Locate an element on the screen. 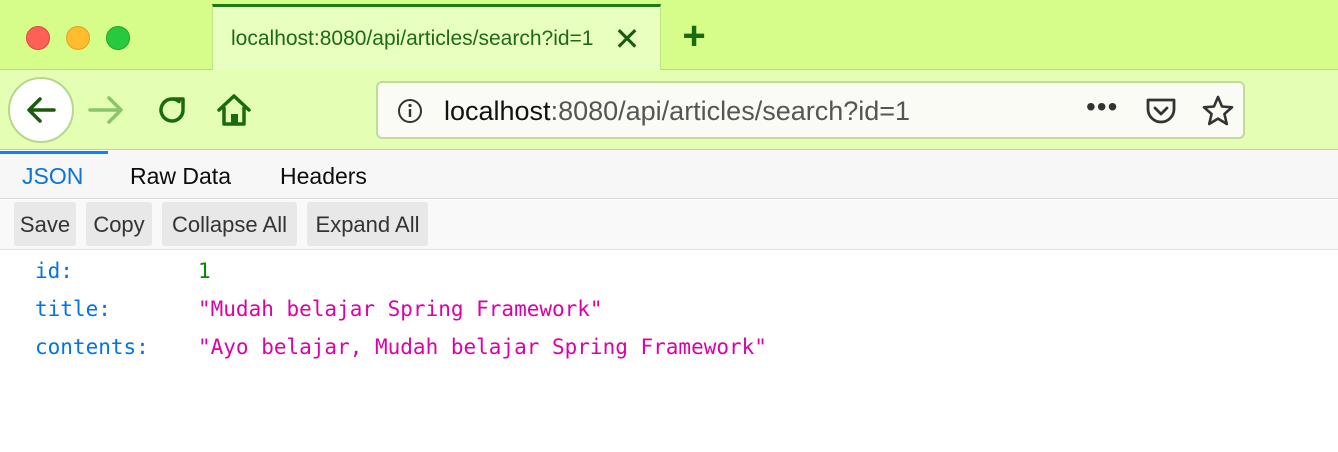 The width and height of the screenshot is (1338, 452). viewer-tabs: JSON Raw Data Headers is located at coordinates (669, 175).